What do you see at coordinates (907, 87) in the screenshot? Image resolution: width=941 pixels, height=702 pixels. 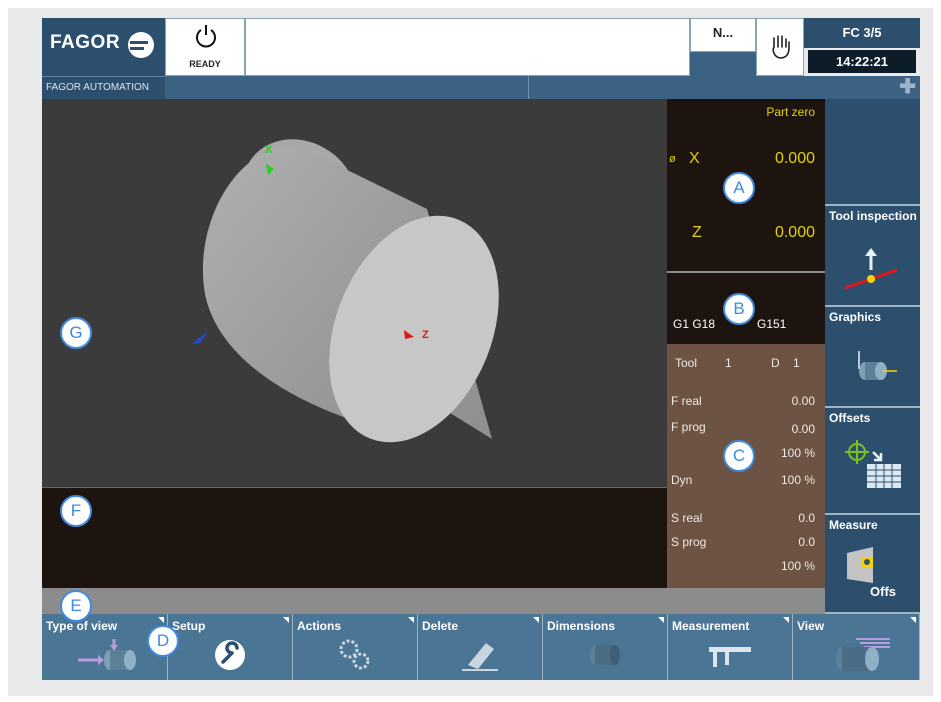 I see `plus-icon: ✚` at bounding box center [907, 87].